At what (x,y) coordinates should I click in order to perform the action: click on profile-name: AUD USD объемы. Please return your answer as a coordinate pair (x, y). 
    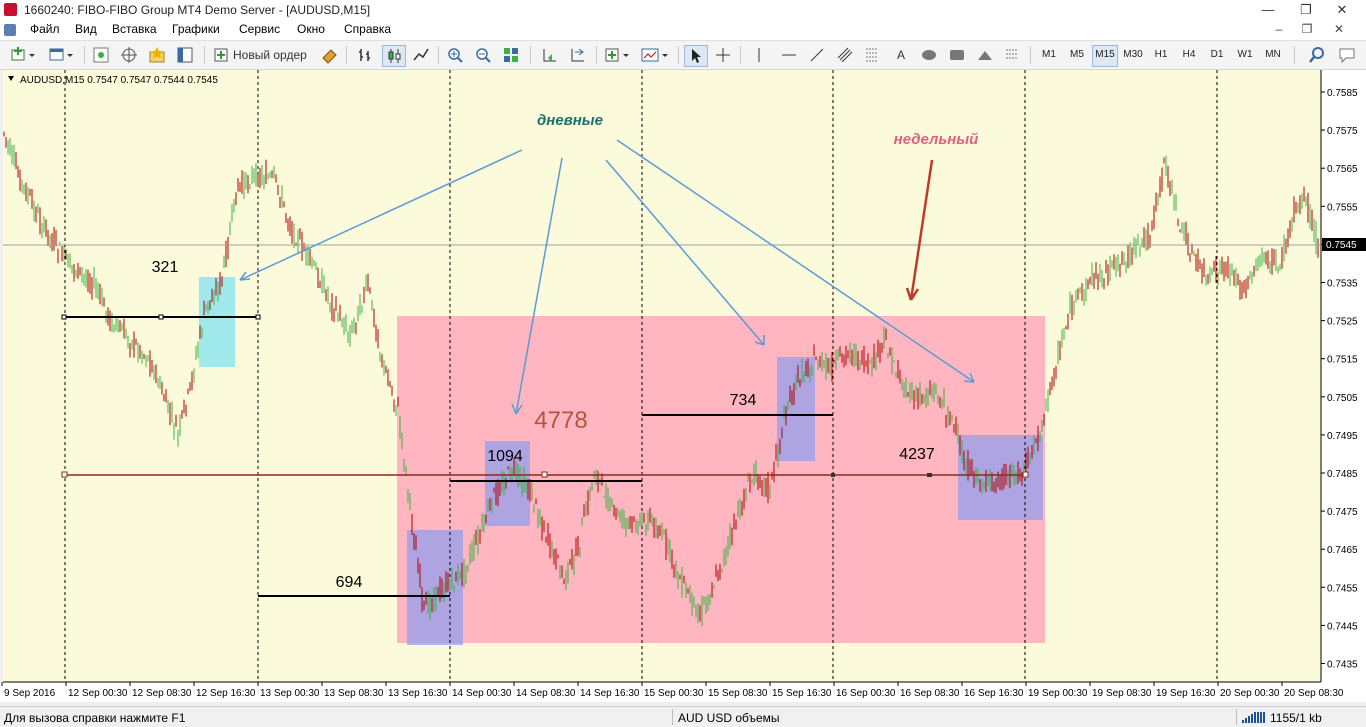
    Looking at the image, I should click on (729, 718).